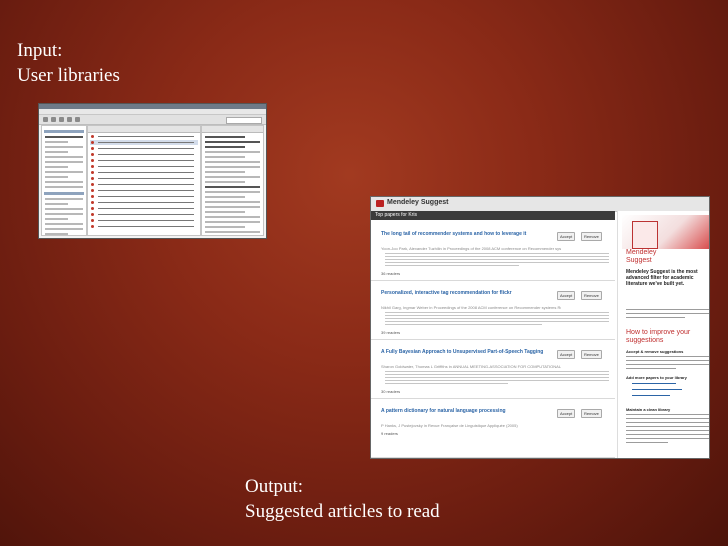 The image size is (728, 546). What do you see at coordinates (667, 364) in the screenshot?
I see `accept-remove-text` at bounding box center [667, 364].